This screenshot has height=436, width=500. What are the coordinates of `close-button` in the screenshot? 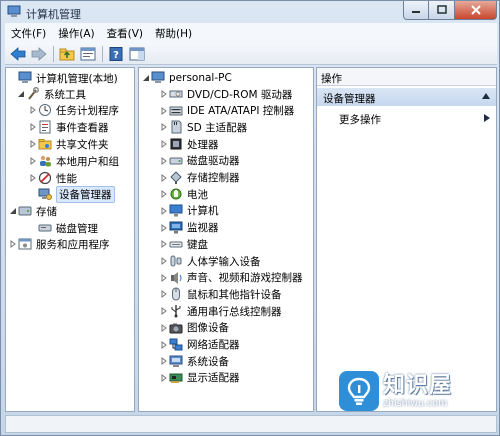 It's located at (476, 10).